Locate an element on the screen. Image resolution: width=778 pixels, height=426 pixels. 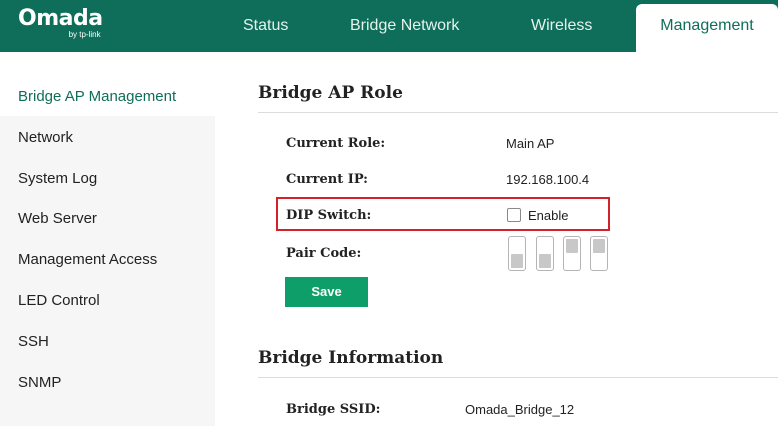
current-role-value: Main AP is located at coordinates (530, 143).